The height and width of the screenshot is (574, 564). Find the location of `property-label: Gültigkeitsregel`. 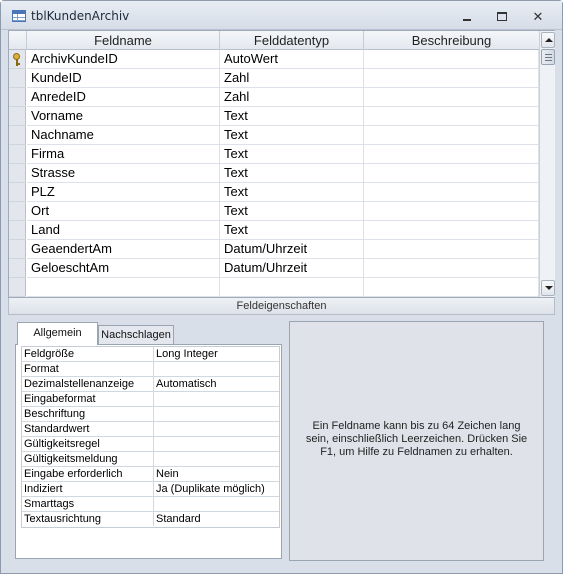

property-label: Gültigkeitsregel is located at coordinates (88, 444).